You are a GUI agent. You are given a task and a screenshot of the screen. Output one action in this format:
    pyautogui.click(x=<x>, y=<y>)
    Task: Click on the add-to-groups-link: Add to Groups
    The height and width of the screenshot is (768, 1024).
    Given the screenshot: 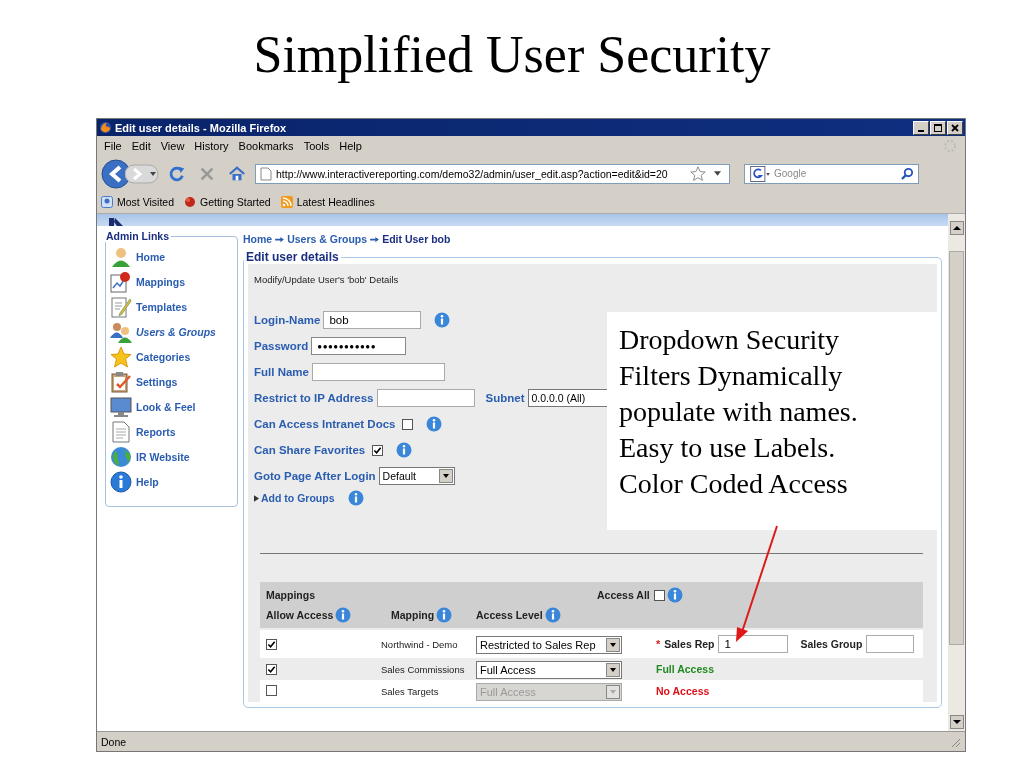 What is the action you would take?
    pyautogui.click(x=294, y=498)
    